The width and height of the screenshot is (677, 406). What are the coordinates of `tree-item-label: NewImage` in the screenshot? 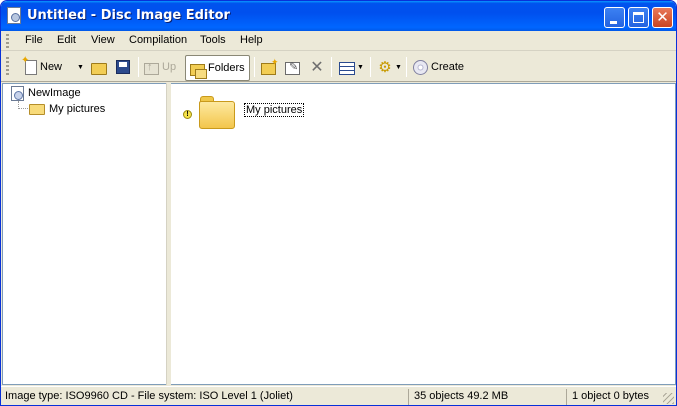 It's located at (54, 93).